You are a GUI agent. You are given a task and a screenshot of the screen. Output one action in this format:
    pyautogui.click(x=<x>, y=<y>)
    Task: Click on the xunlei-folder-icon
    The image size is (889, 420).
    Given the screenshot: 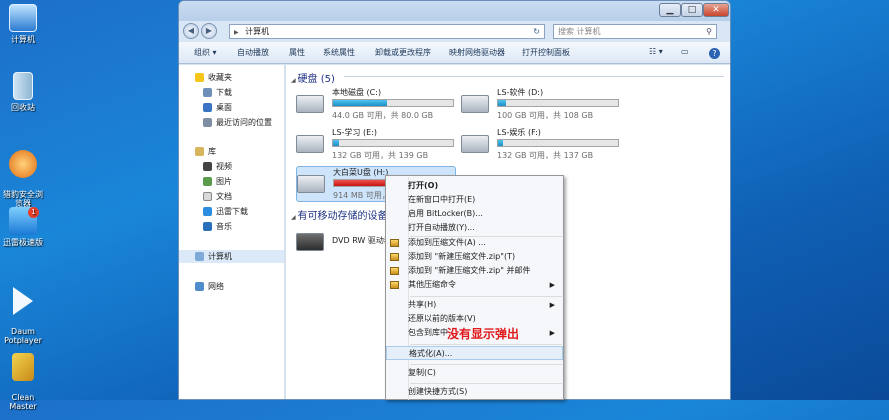 What is the action you would take?
    pyautogui.click(x=207, y=211)
    